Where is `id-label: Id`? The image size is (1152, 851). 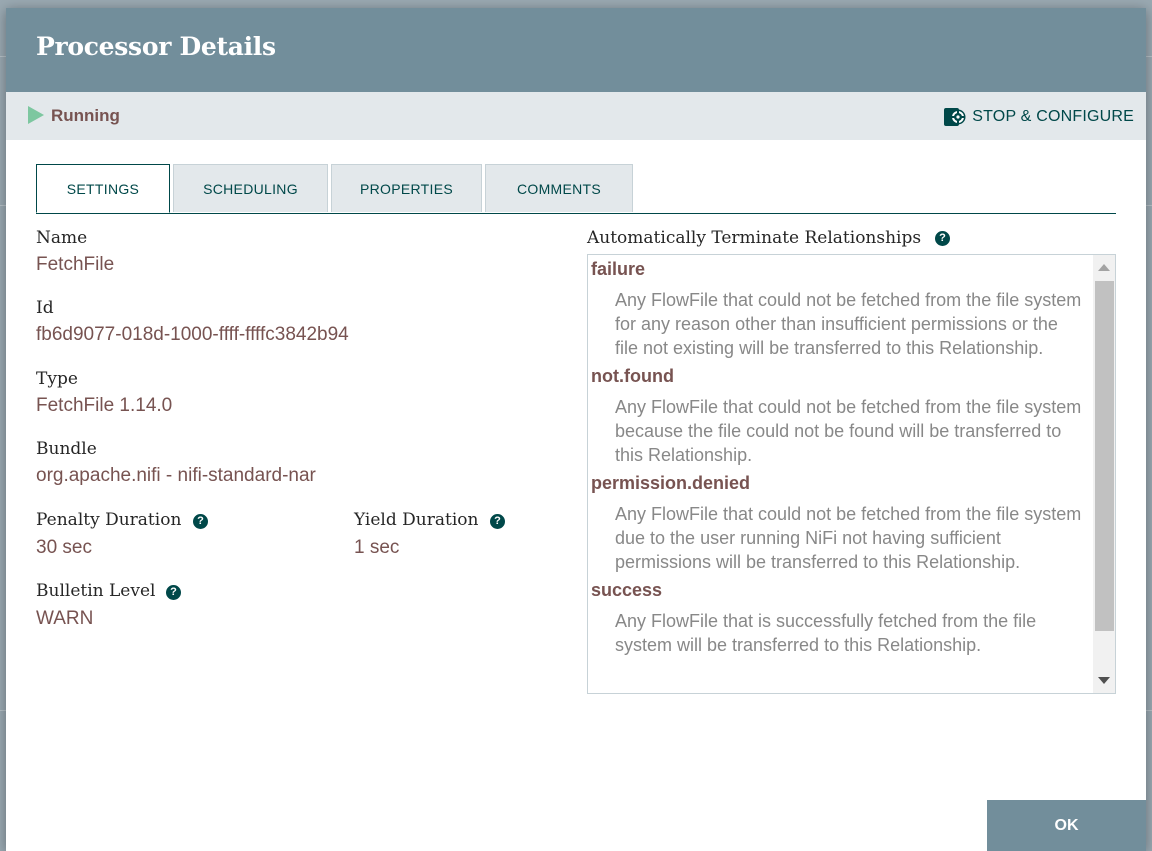
id-label: Id is located at coordinates (45, 308).